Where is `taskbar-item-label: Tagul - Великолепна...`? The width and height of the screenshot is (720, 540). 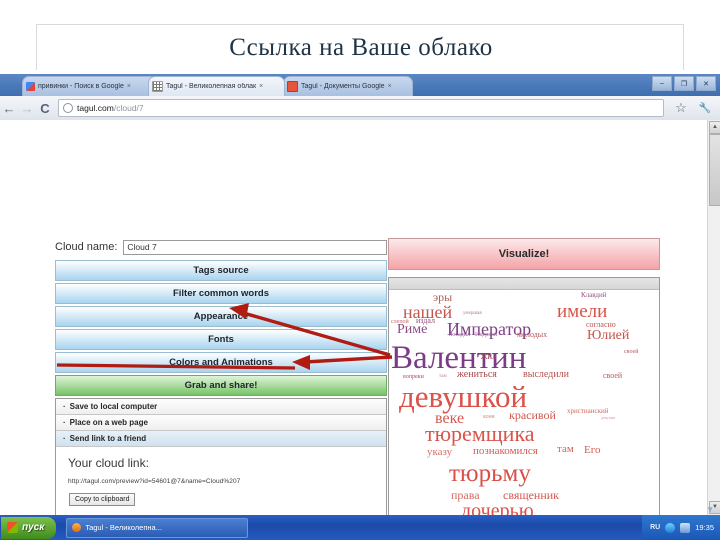 taskbar-item-label: Tagul - Великолепна... is located at coordinates (123, 527).